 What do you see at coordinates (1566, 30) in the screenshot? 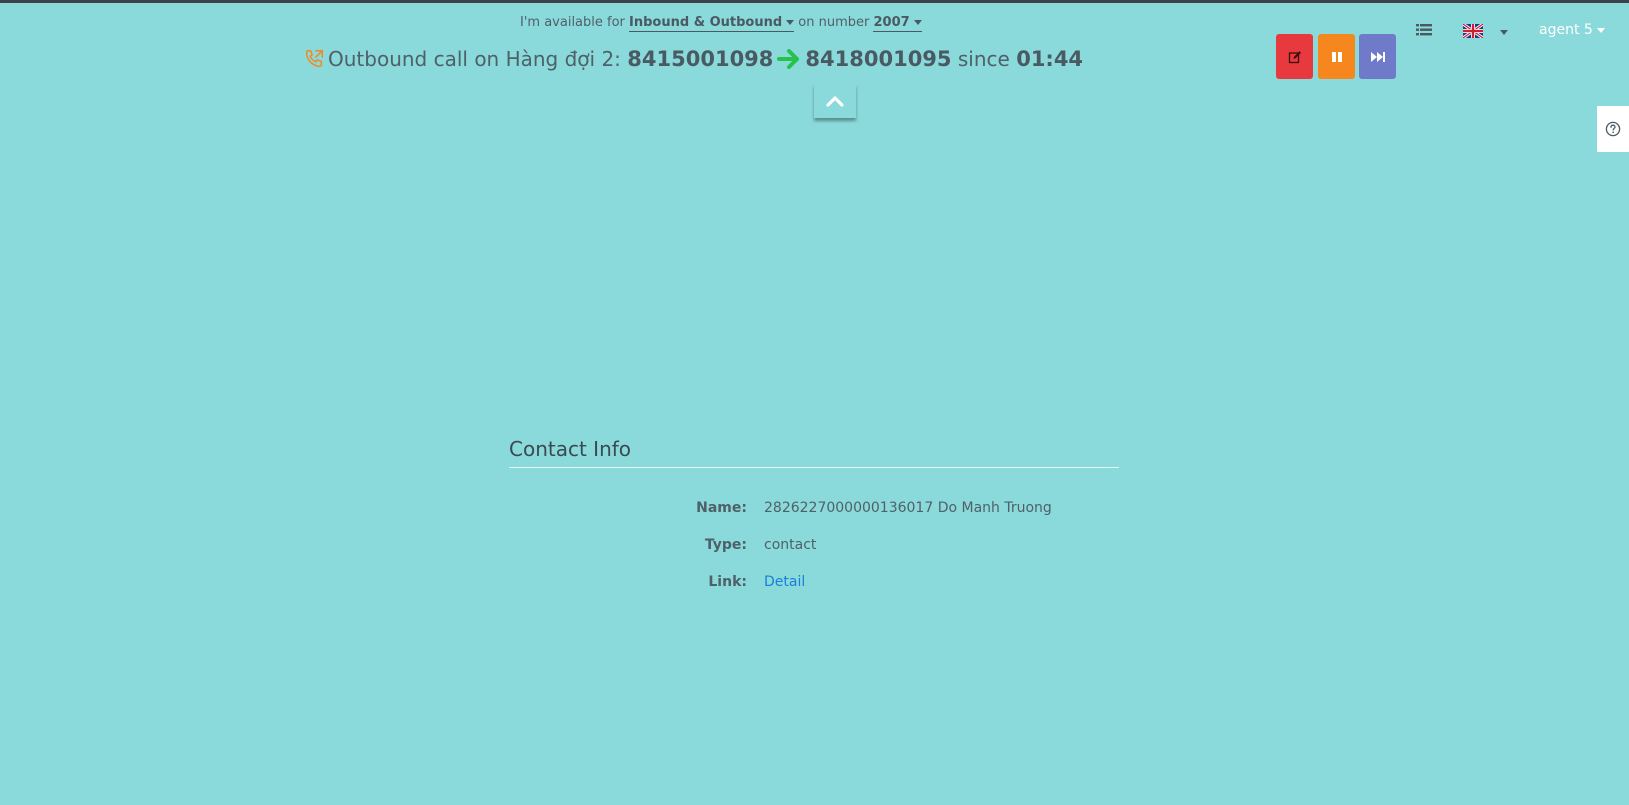
I see `agent-name: agent 5` at bounding box center [1566, 30].